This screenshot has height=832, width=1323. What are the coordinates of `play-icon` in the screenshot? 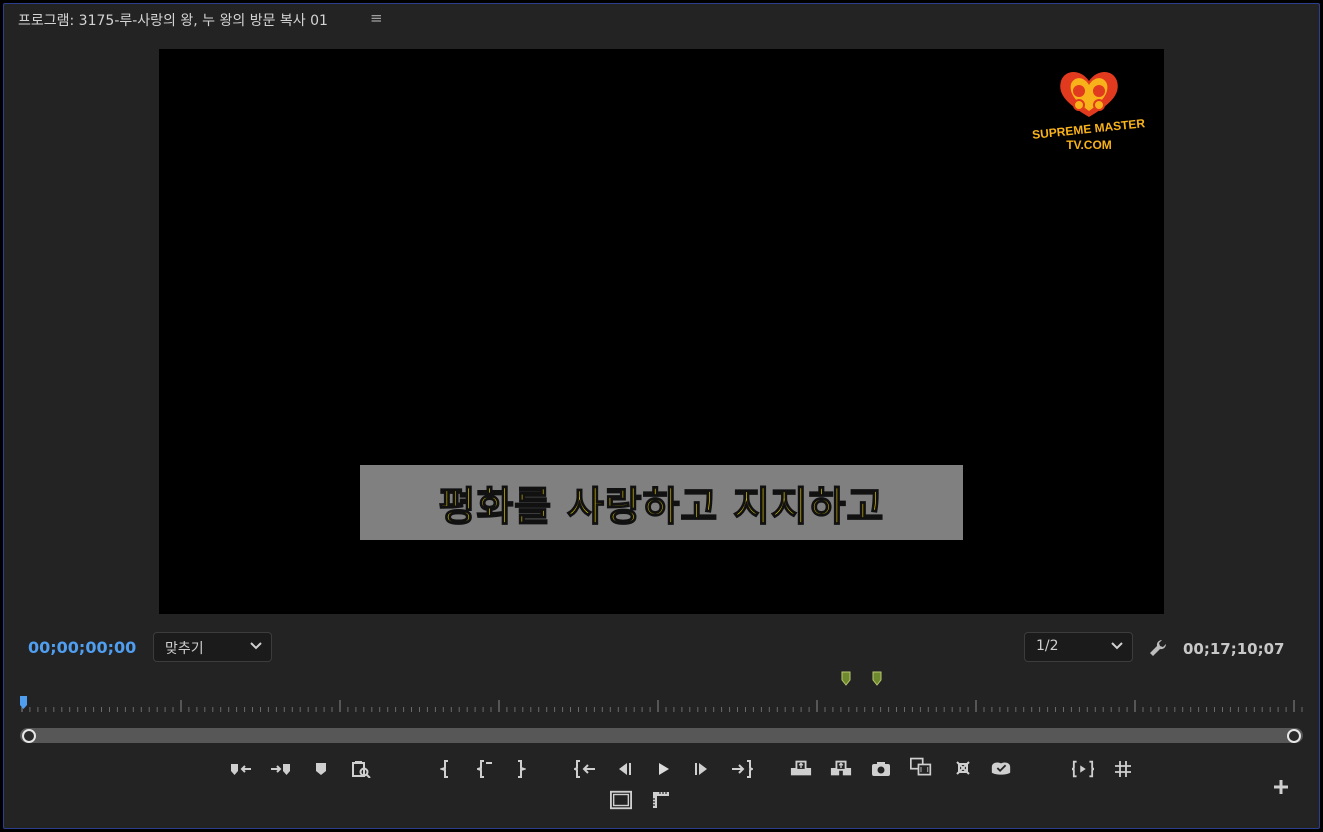 It's located at (663, 769).